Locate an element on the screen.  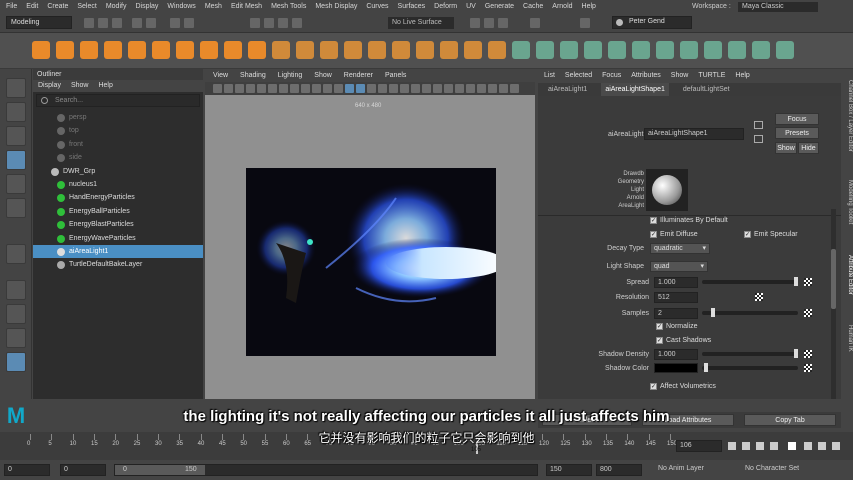
menu-help: Help is located at coordinates (589, 6).